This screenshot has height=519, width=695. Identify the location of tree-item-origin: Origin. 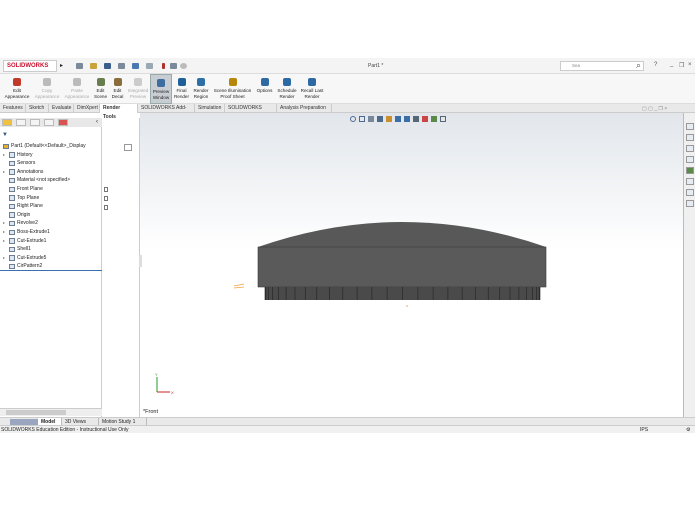
(51, 215).